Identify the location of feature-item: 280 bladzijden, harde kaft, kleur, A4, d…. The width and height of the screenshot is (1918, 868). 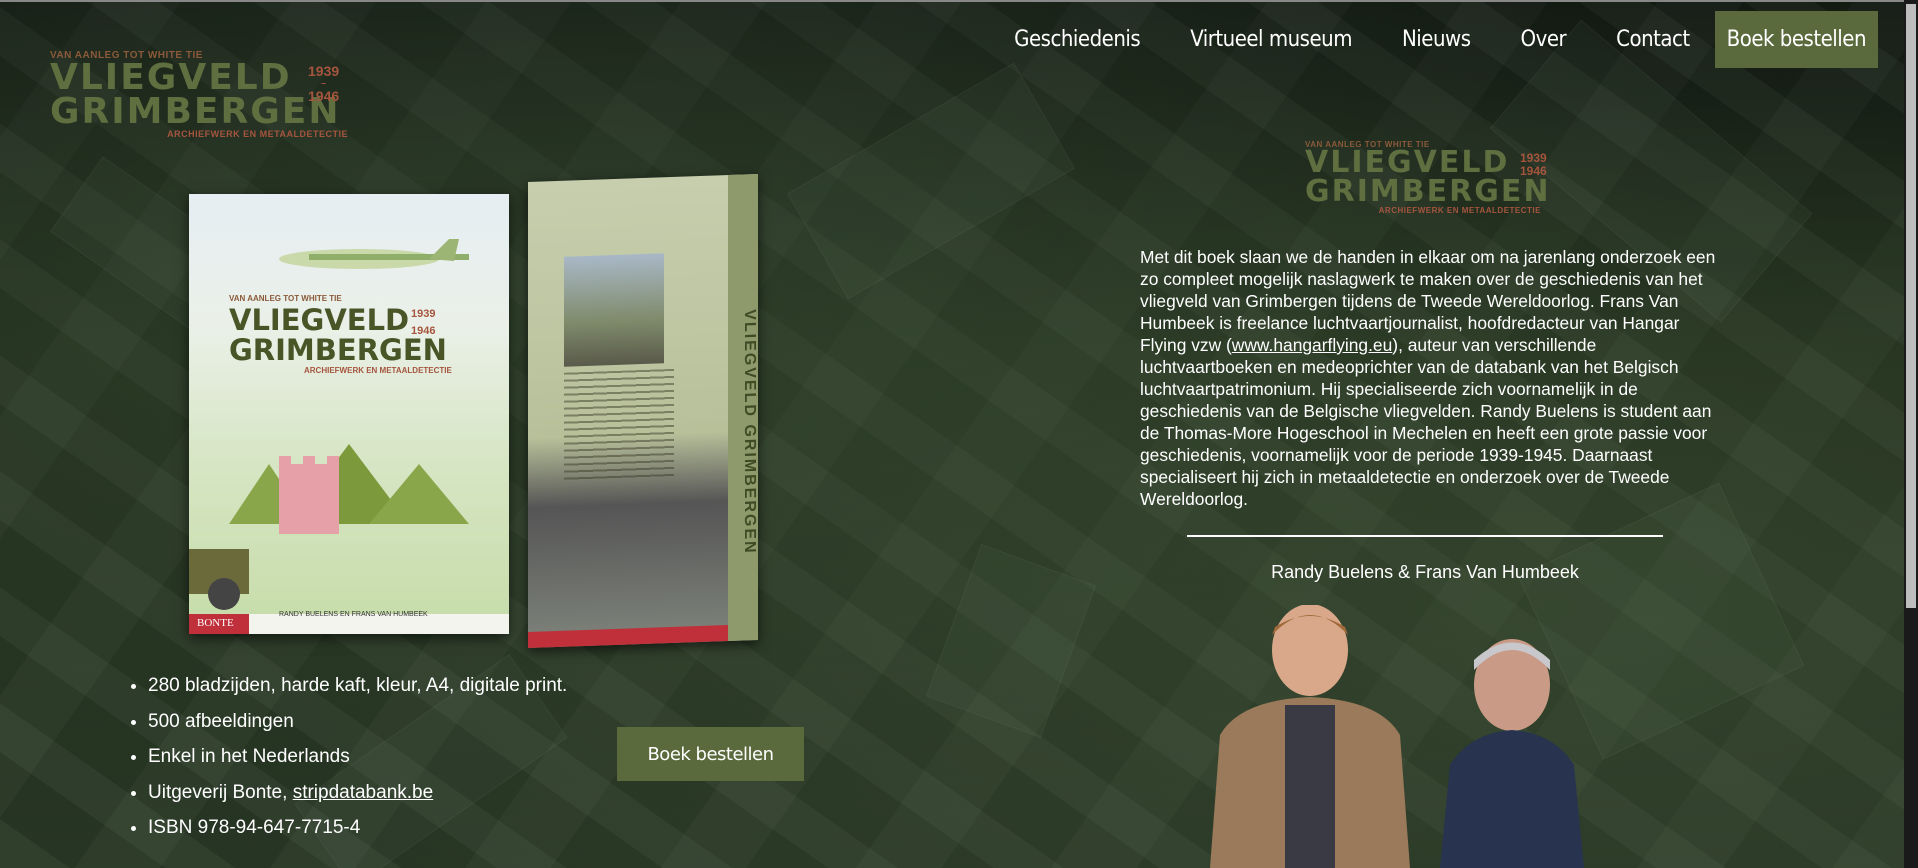
(357, 686).